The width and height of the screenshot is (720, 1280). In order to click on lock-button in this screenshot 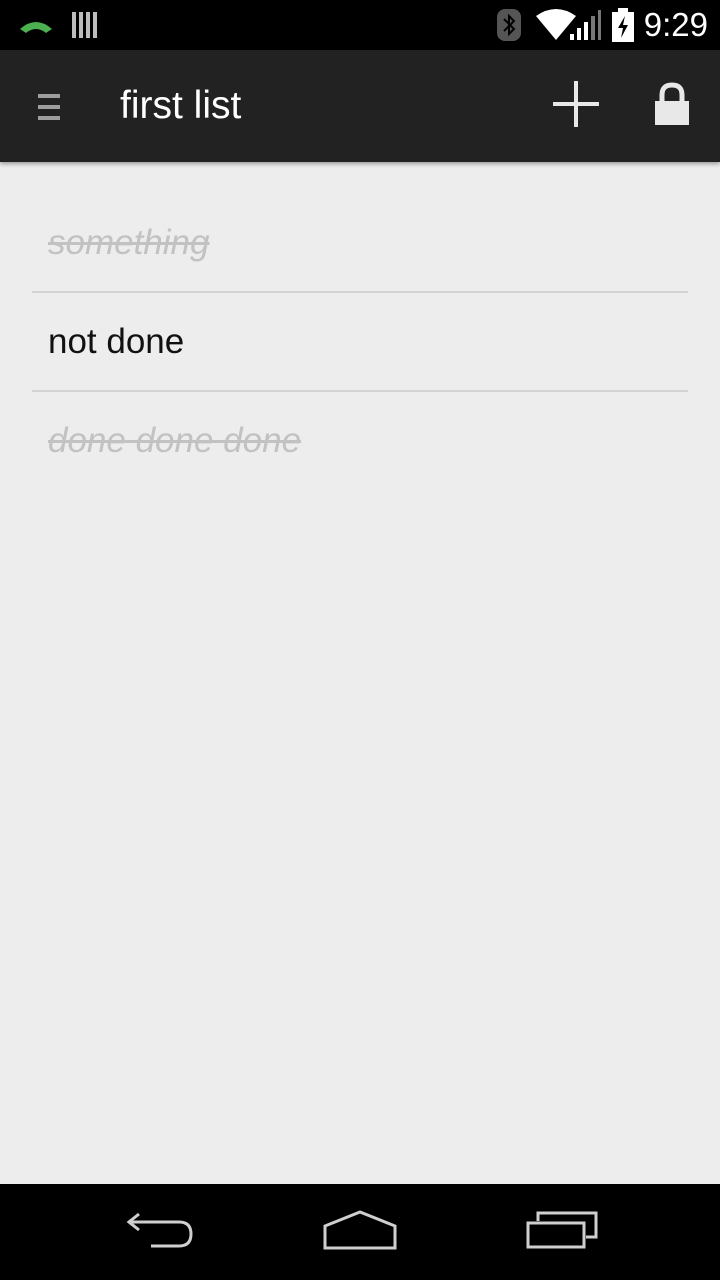, I will do `click(672, 106)`.